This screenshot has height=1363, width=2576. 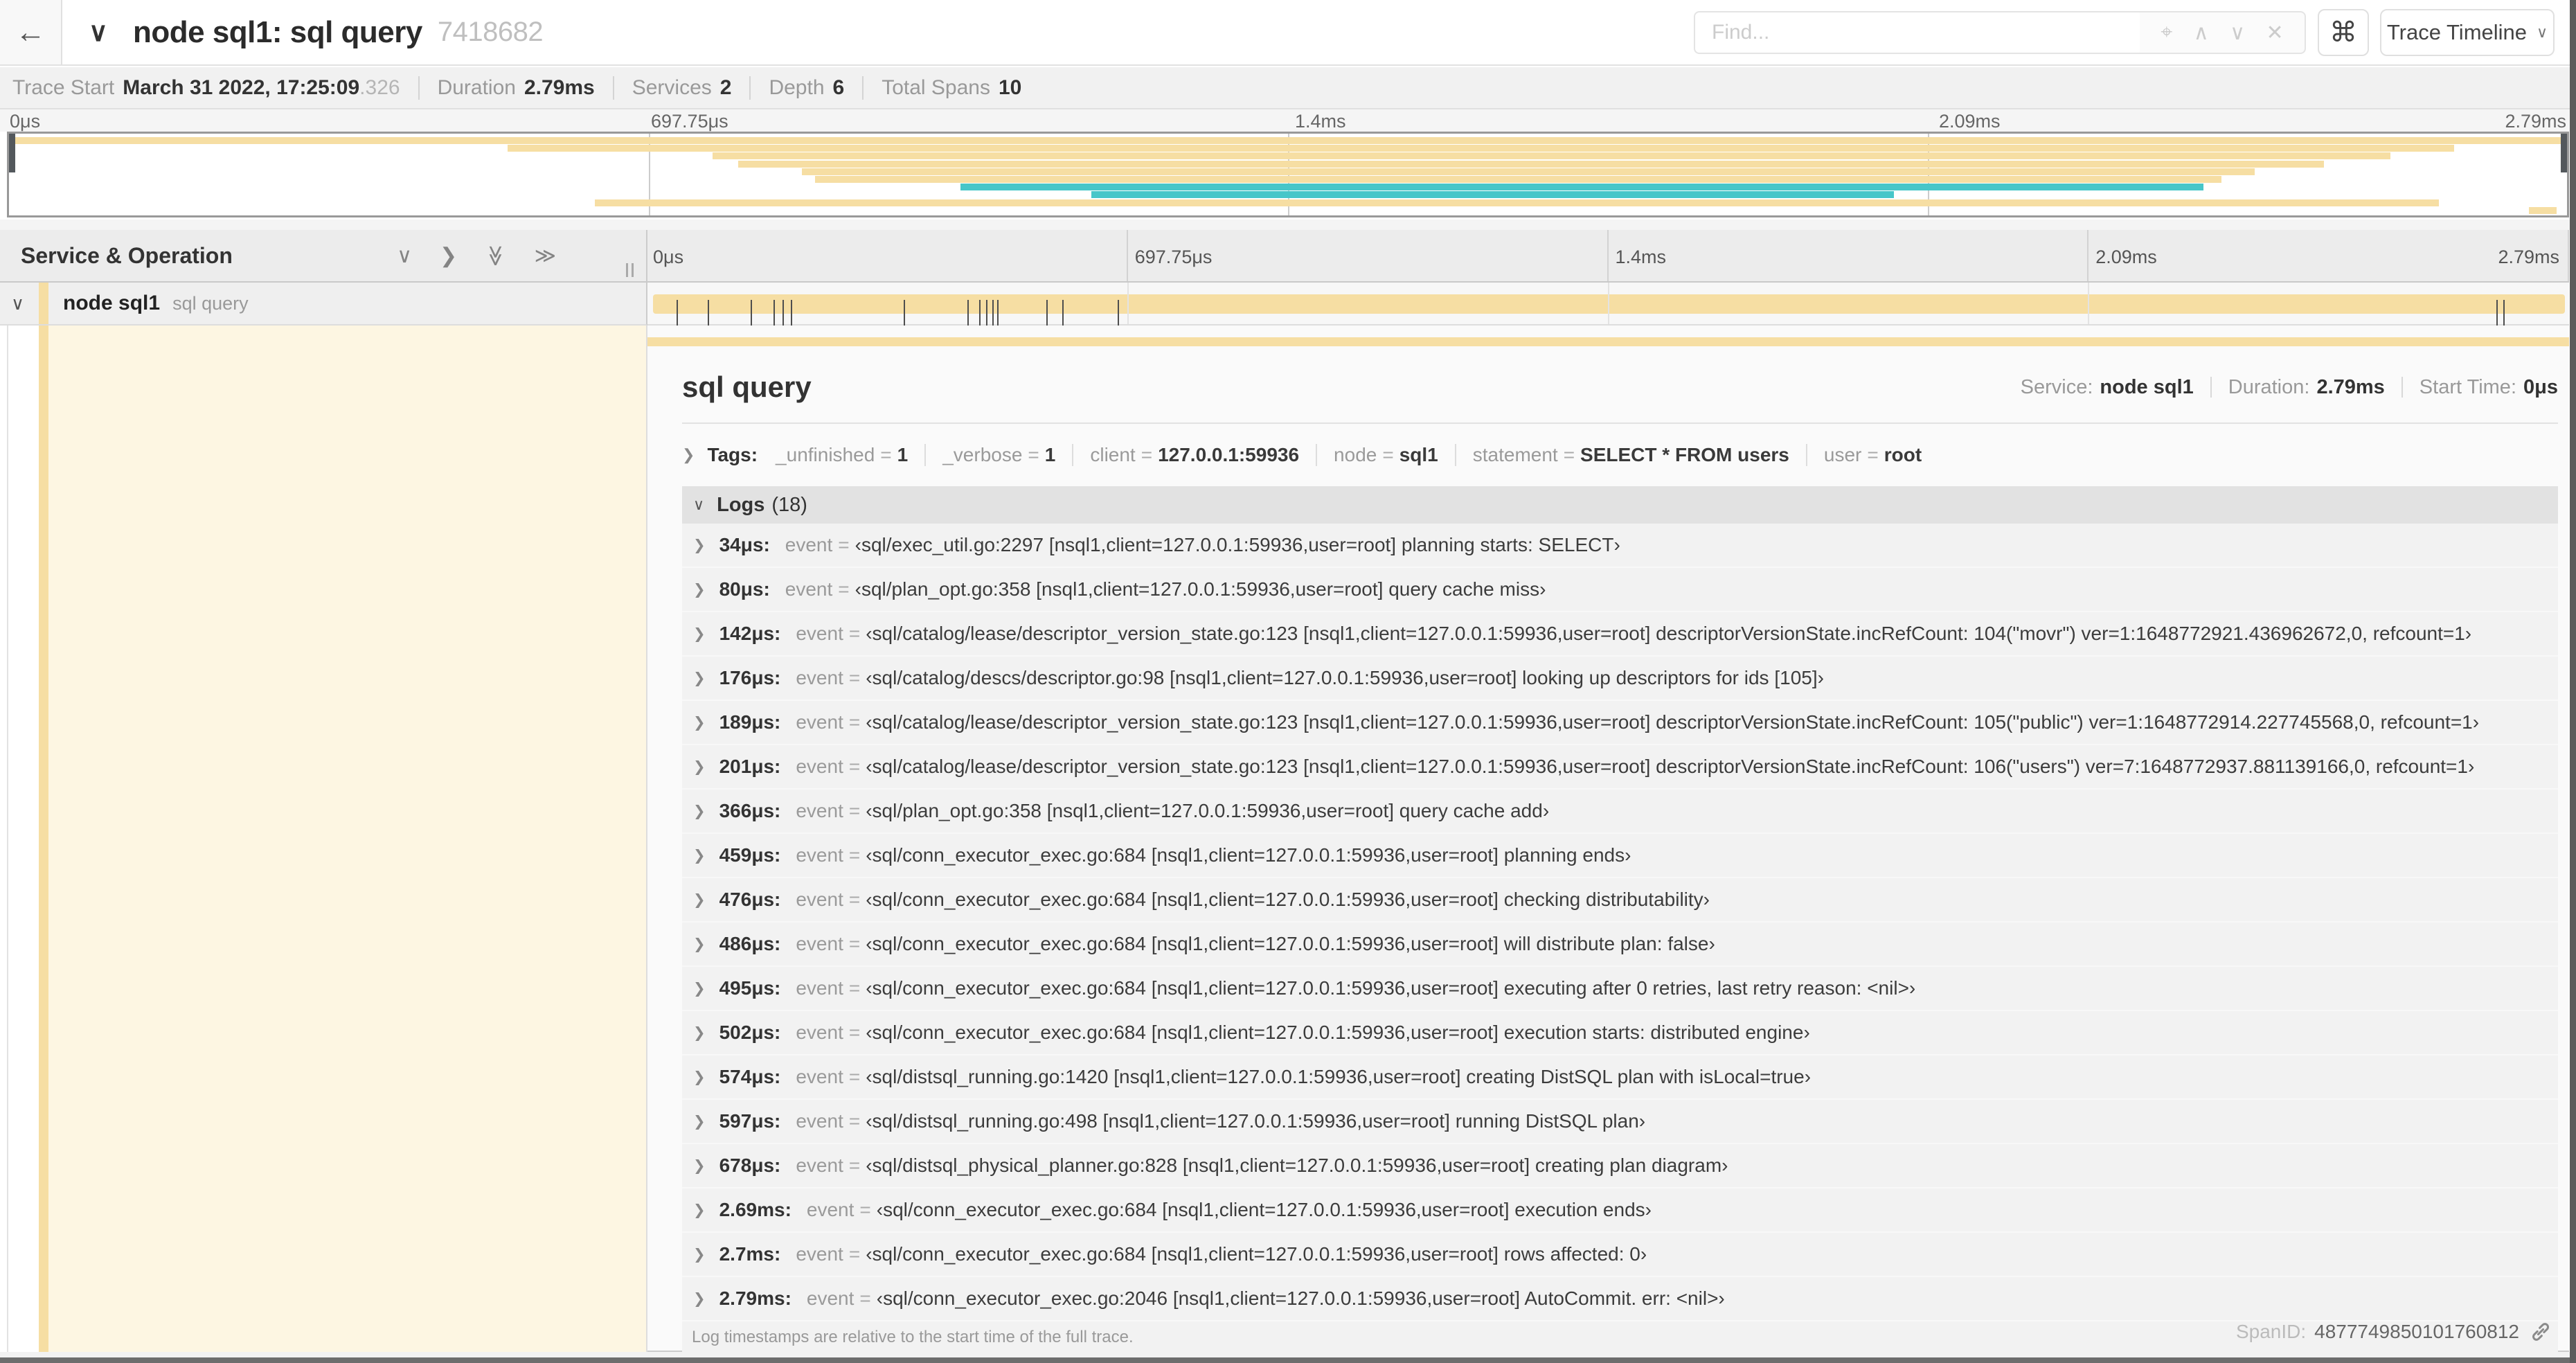 I want to click on vertical-scrollbar, so click(x=2573, y=681).